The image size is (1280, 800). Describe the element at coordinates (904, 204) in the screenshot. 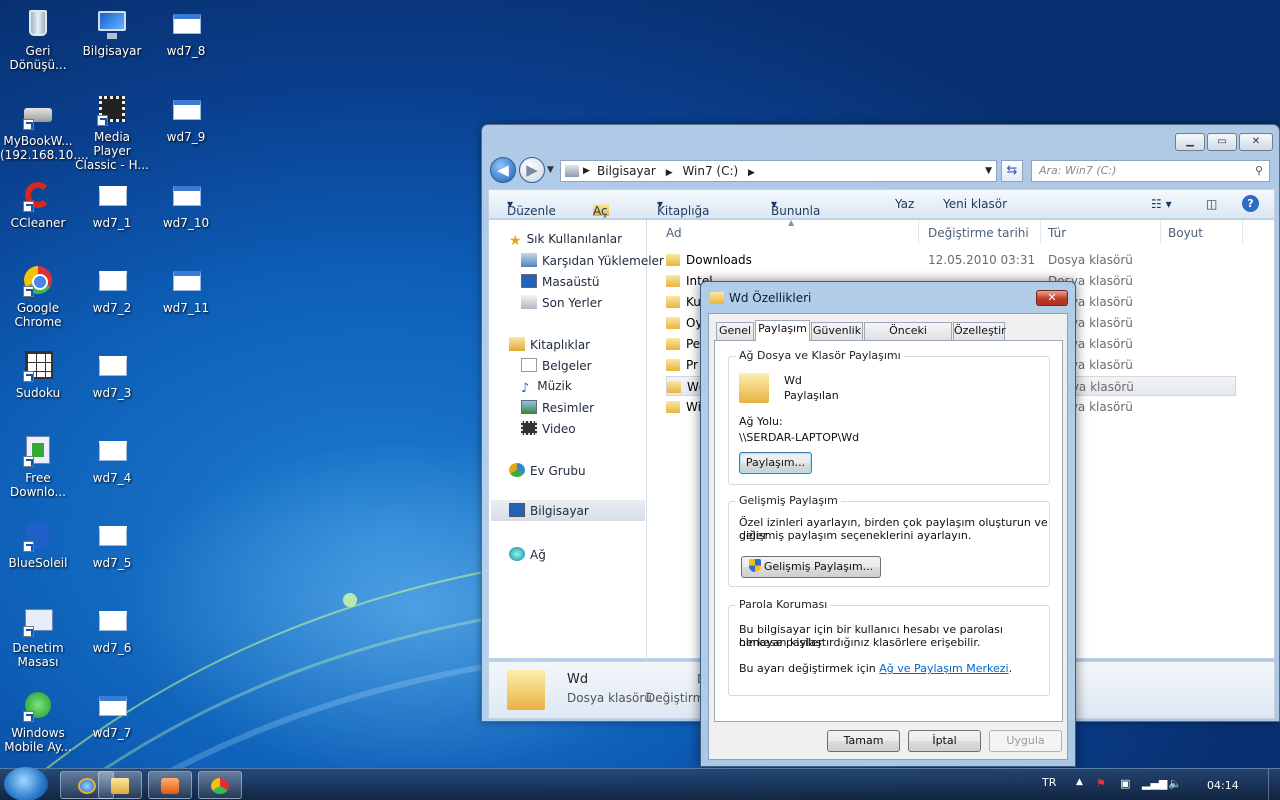

I see `print-button: Yaz` at that location.